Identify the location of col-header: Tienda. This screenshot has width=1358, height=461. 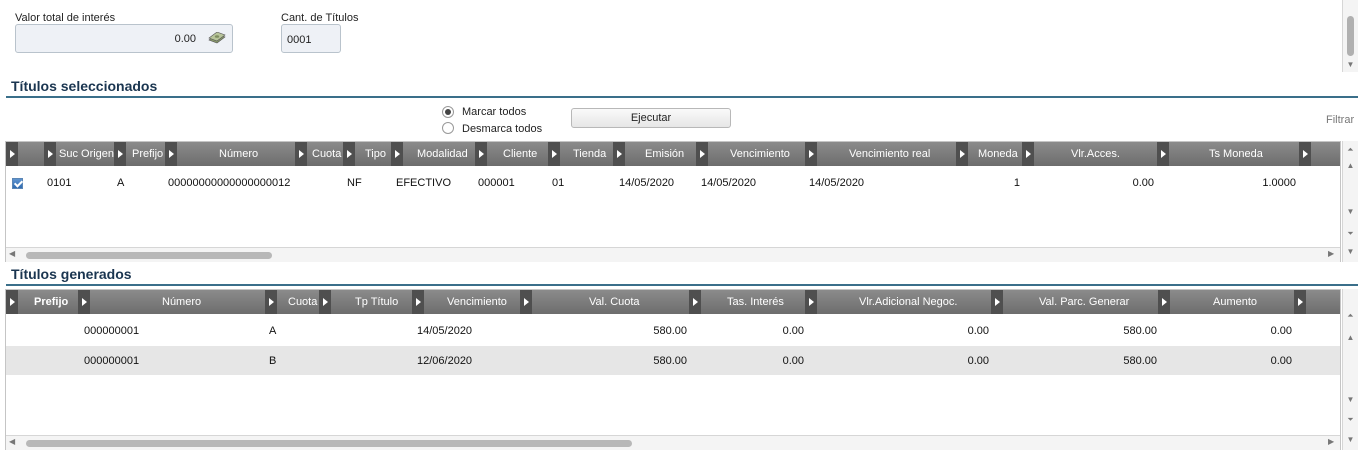
(589, 154).